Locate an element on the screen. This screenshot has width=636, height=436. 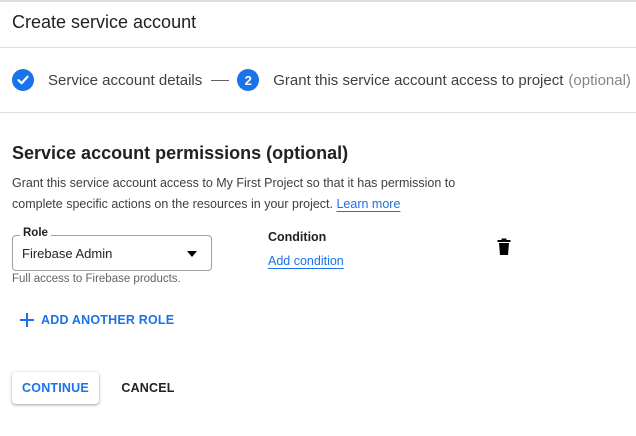
role-helper-text: Full access to Firebase products. is located at coordinates (96, 279).